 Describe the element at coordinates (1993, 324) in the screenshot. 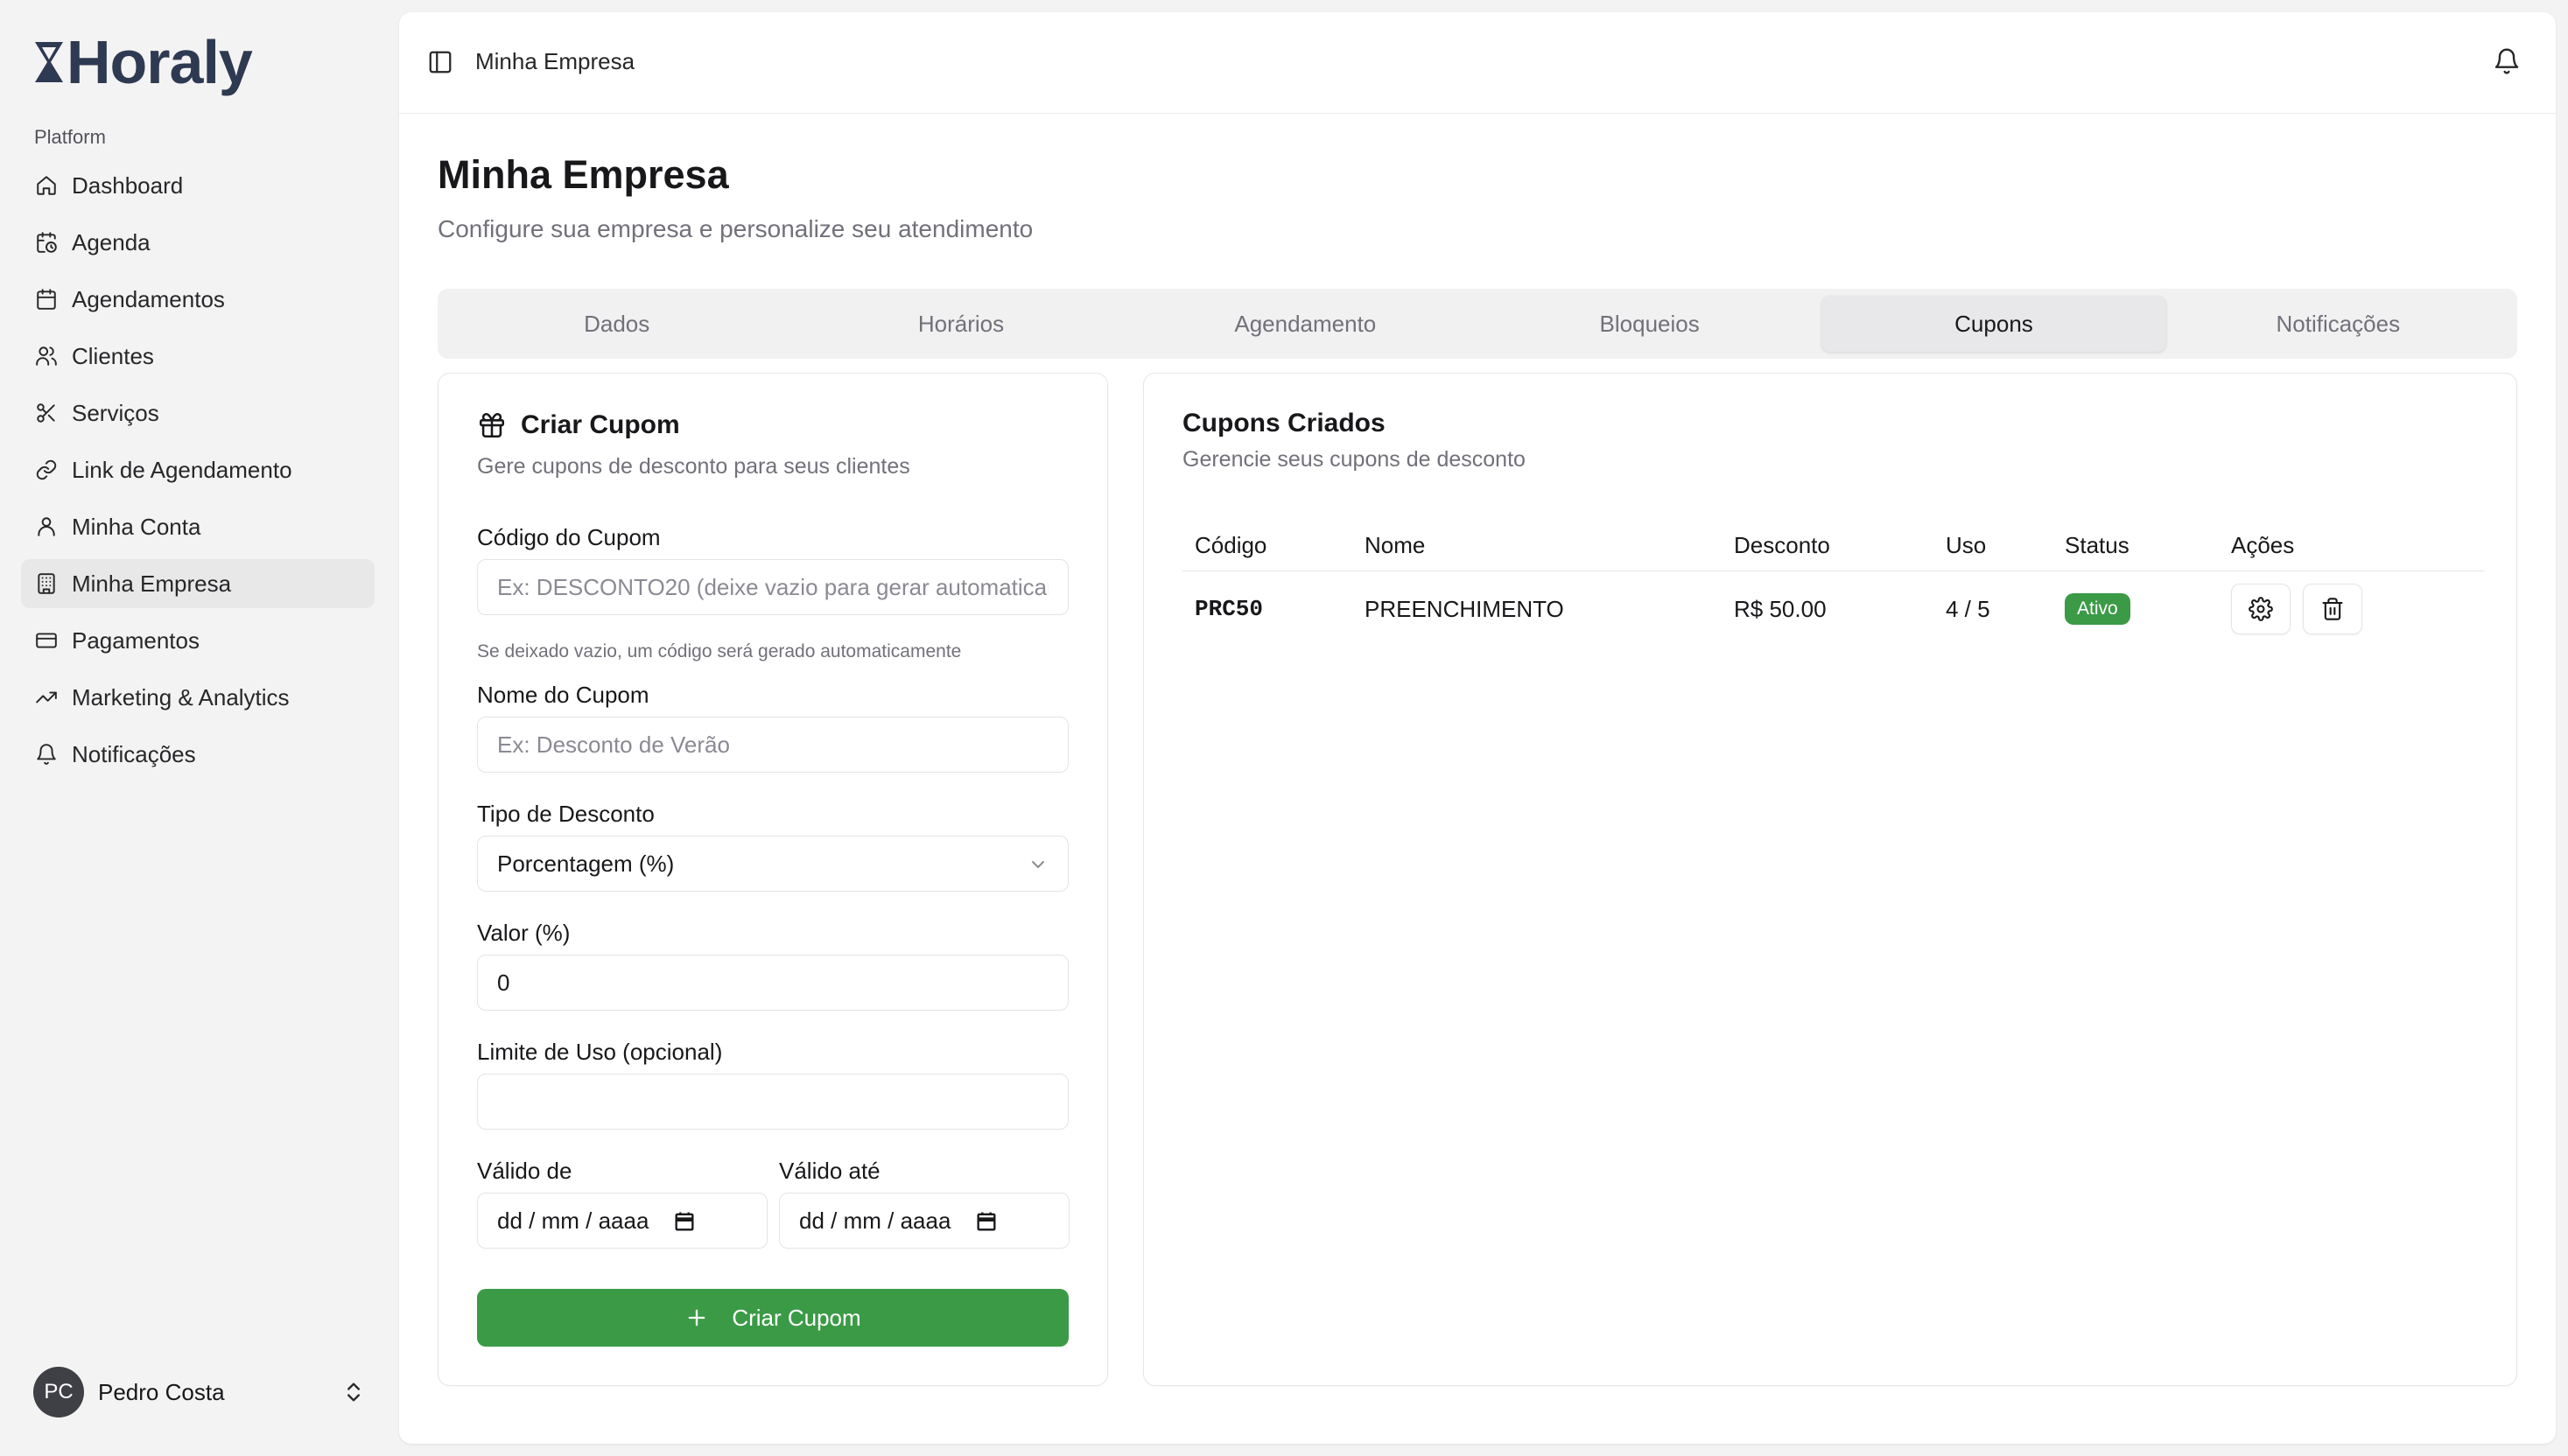

I see `tab-cupons: Cupons` at that location.